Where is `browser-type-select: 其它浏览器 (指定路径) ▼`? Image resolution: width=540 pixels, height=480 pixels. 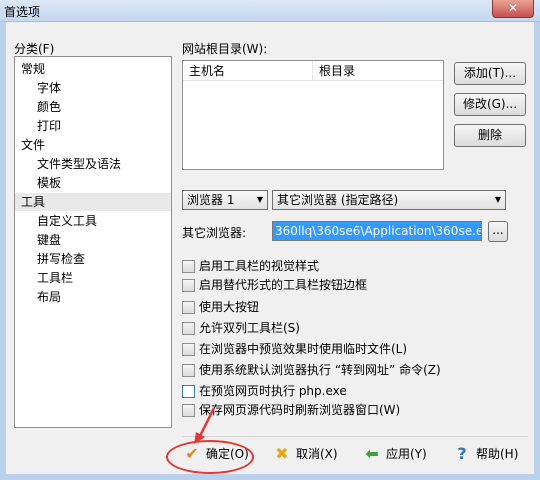
browser-type-select: 其它浏览器 (指定路径) ▼ is located at coordinates (389, 200).